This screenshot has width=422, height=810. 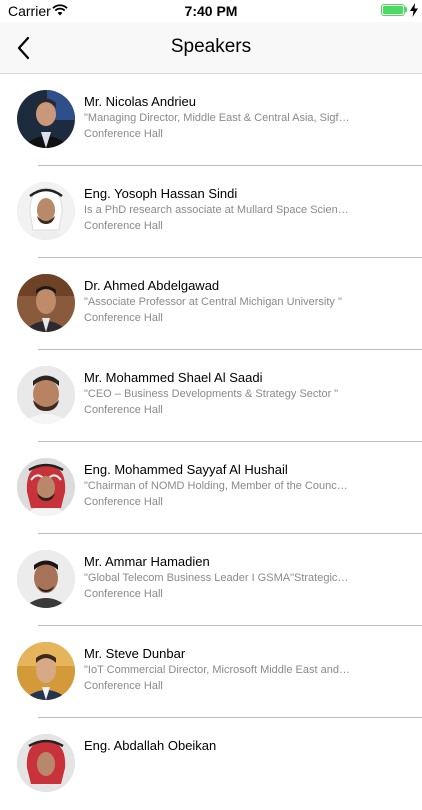 I want to click on status-bar: Carrier 7:40 PM, so click(x=211, y=11).